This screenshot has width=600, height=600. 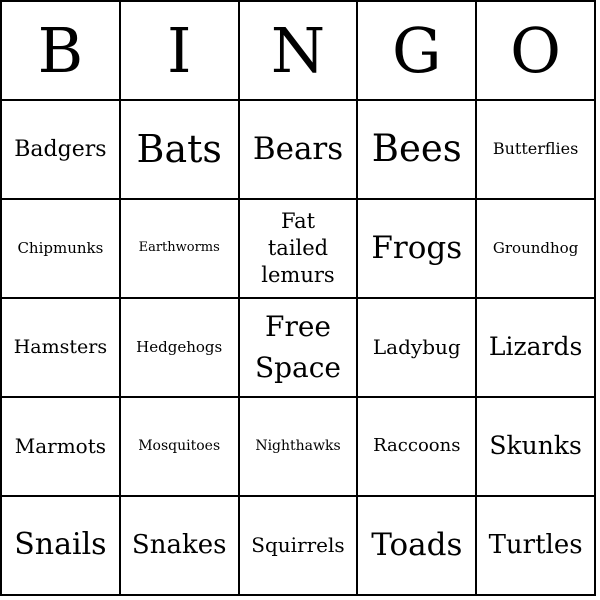 I want to click on header-letter-n: N, so click(x=298, y=50).